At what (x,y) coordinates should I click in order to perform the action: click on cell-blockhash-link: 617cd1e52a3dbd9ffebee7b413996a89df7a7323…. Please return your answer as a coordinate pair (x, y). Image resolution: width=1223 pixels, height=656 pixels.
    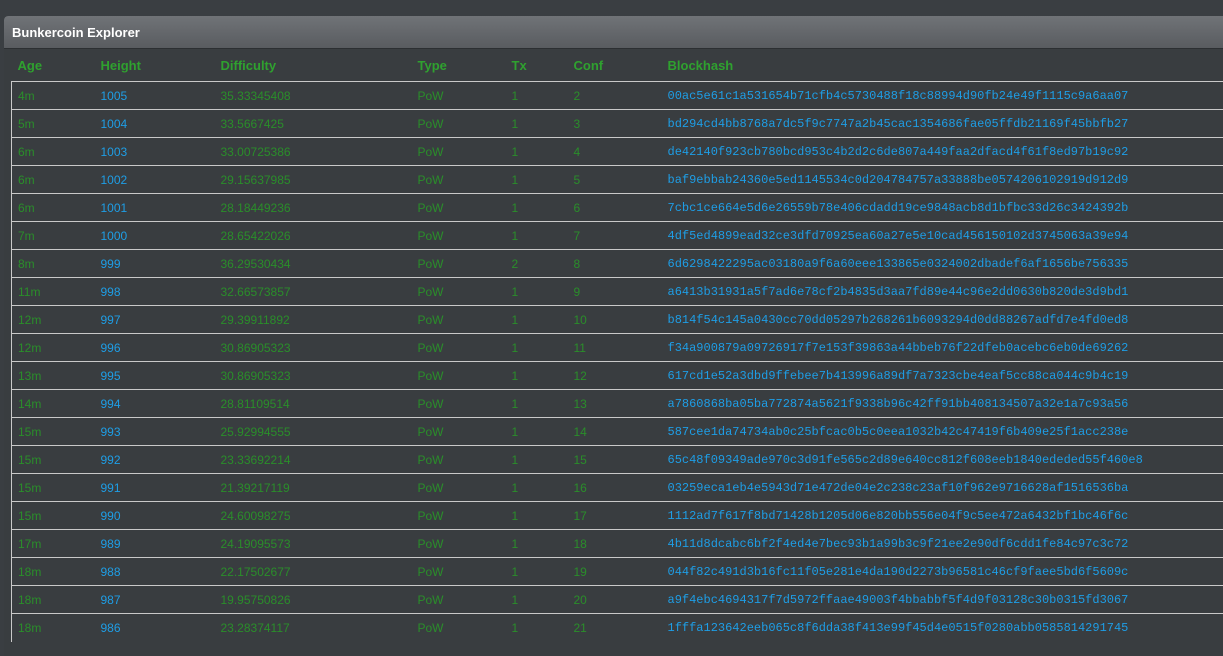
    Looking at the image, I should click on (942, 376).